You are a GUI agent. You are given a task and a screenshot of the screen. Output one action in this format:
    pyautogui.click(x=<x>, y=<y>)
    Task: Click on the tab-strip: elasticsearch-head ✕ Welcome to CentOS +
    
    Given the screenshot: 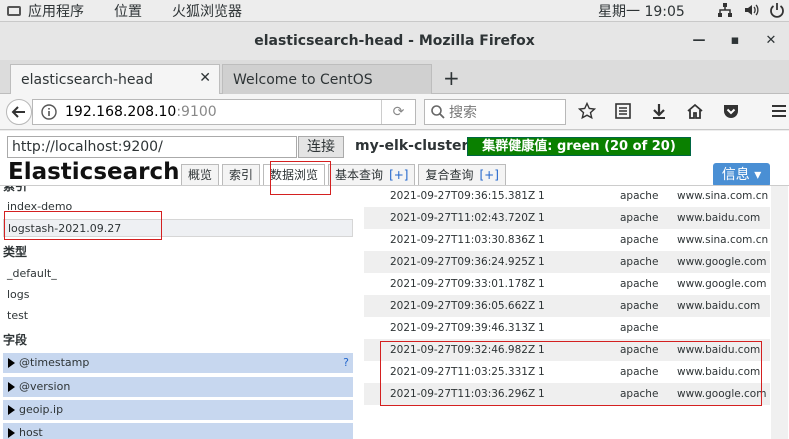 What is the action you would take?
    pyautogui.click(x=394, y=77)
    